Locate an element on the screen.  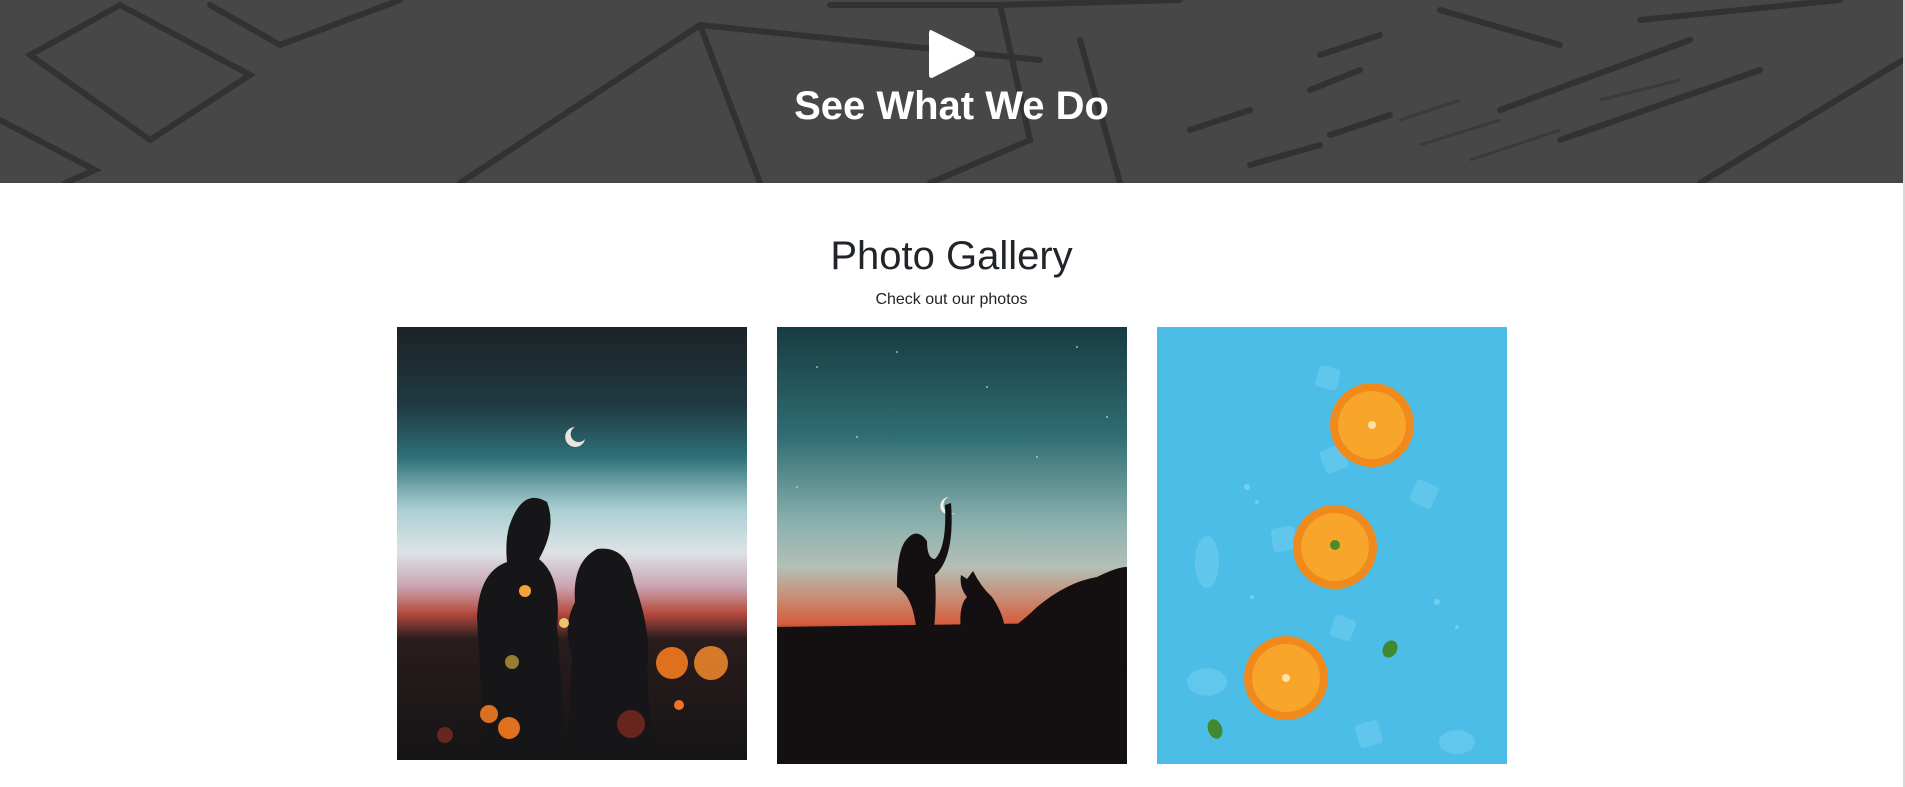
gallery-photo-couple is located at coordinates (572, 543).